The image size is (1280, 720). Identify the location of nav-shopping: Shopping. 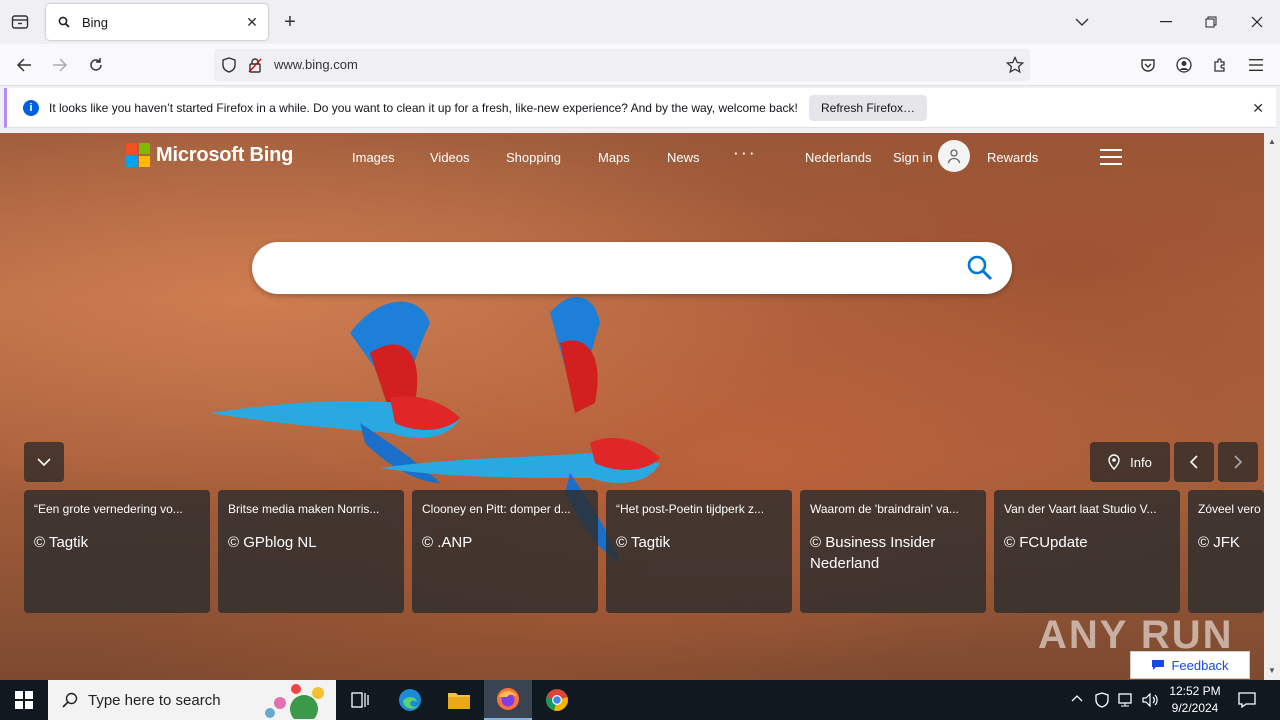
(533, 157).